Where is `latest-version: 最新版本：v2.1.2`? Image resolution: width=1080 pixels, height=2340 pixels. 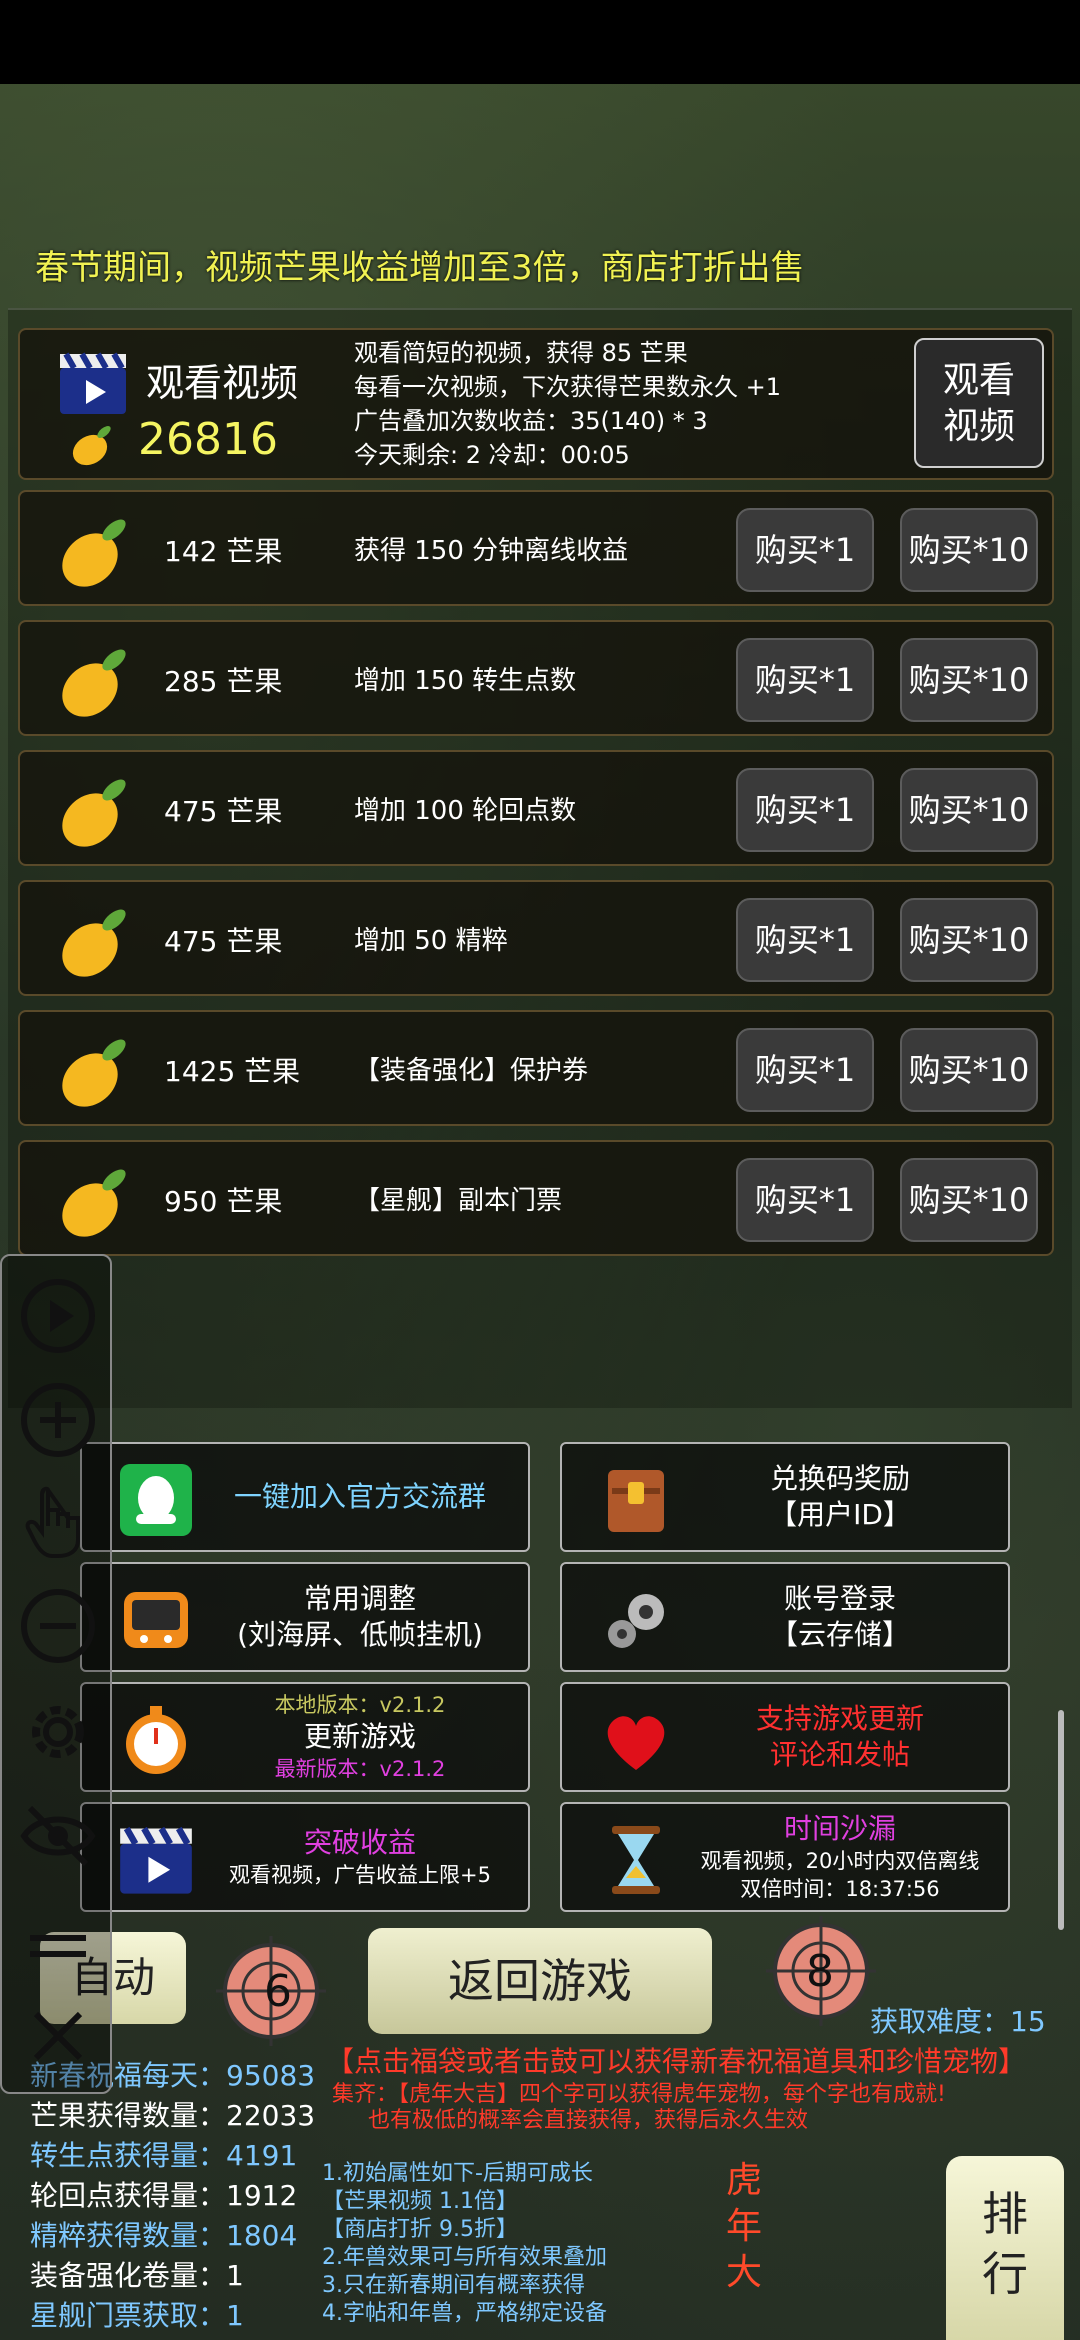 latest-version: 最新版本：v2.1.2 is located at coordinates (360, 1769).